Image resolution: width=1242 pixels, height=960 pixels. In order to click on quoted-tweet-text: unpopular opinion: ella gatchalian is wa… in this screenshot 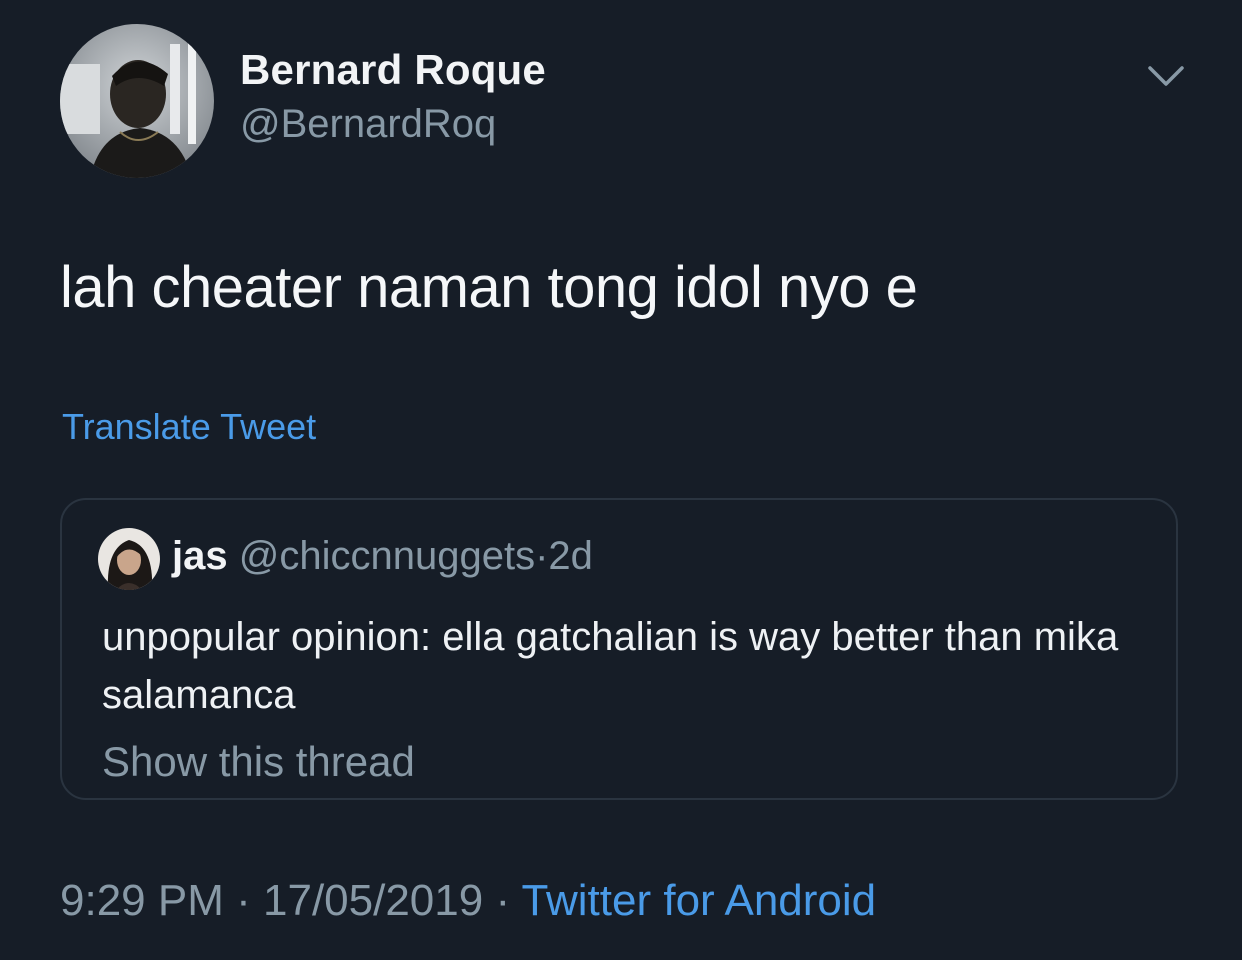, I will do `click(610, 666)`.